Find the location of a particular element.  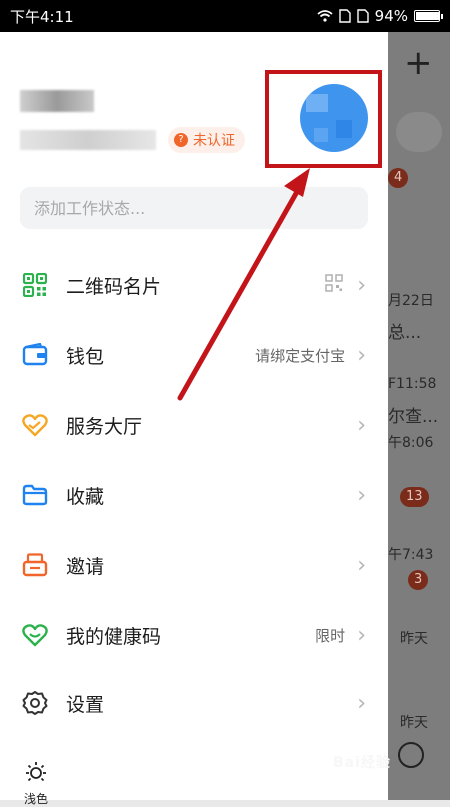

menu-item-health-code: 我的健康码 限时 › is located at coordinates (194, 635).